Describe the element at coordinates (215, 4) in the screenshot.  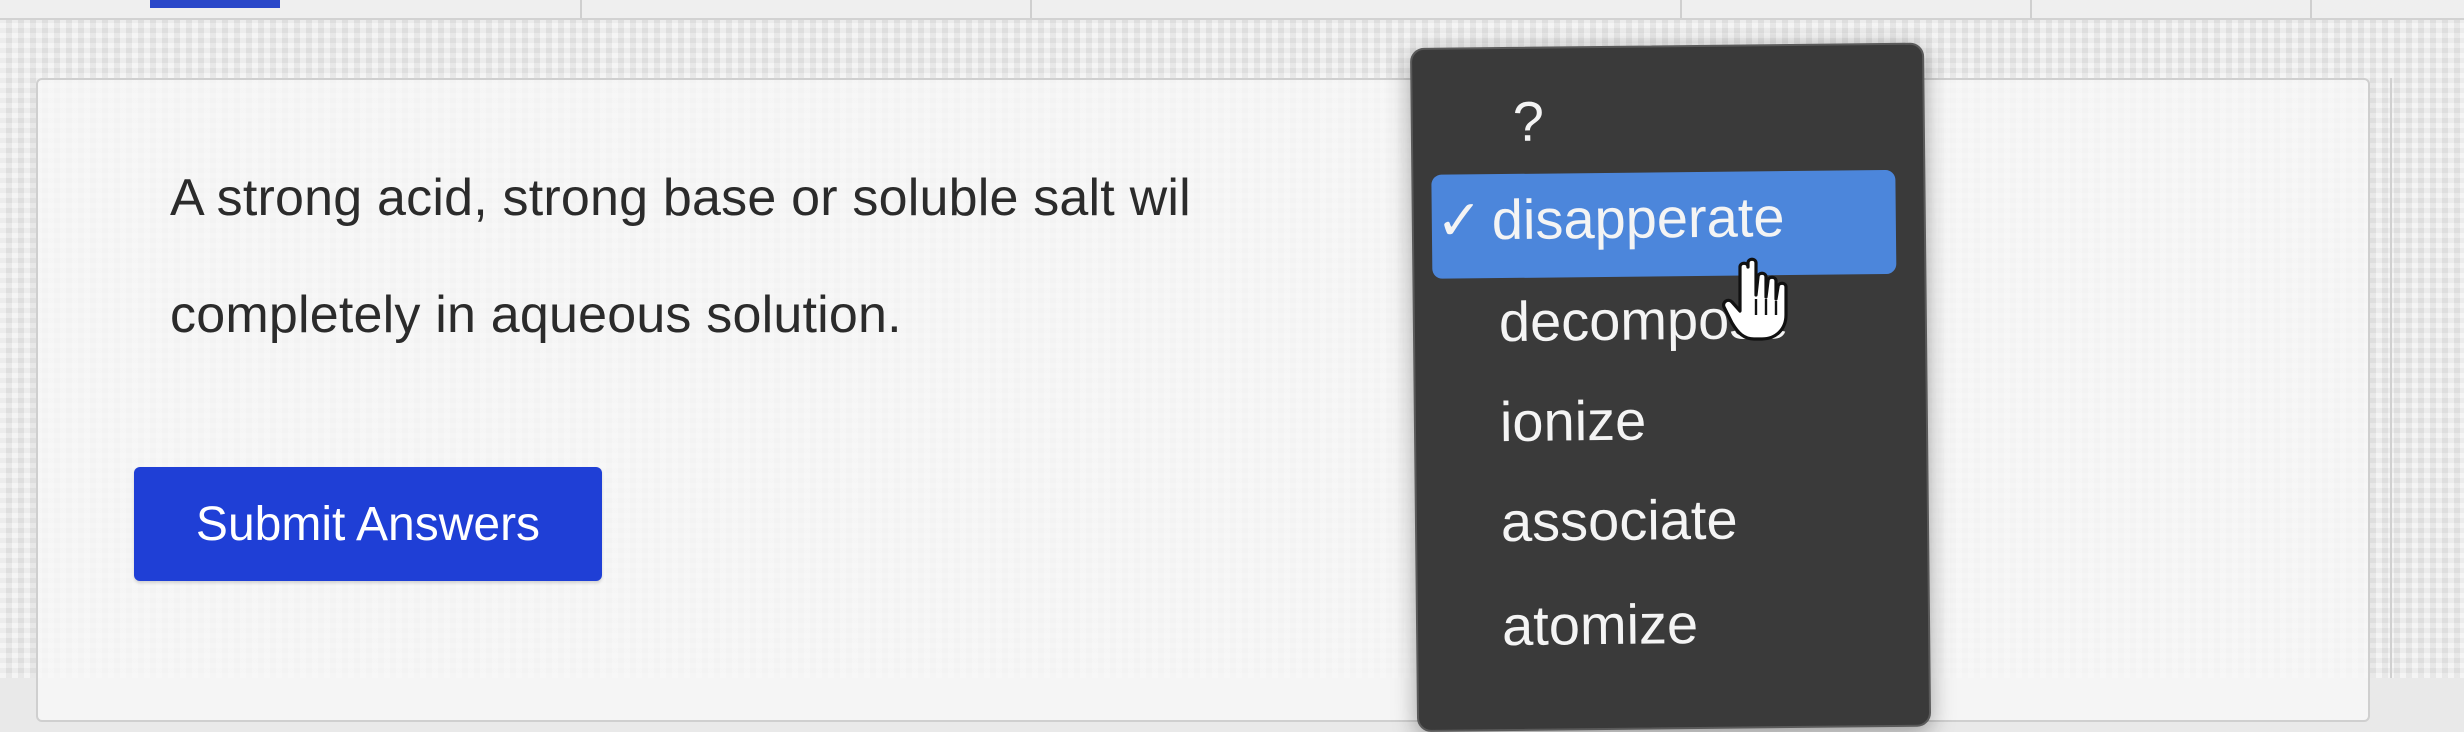
I see `active-tab-indicator` at that location.